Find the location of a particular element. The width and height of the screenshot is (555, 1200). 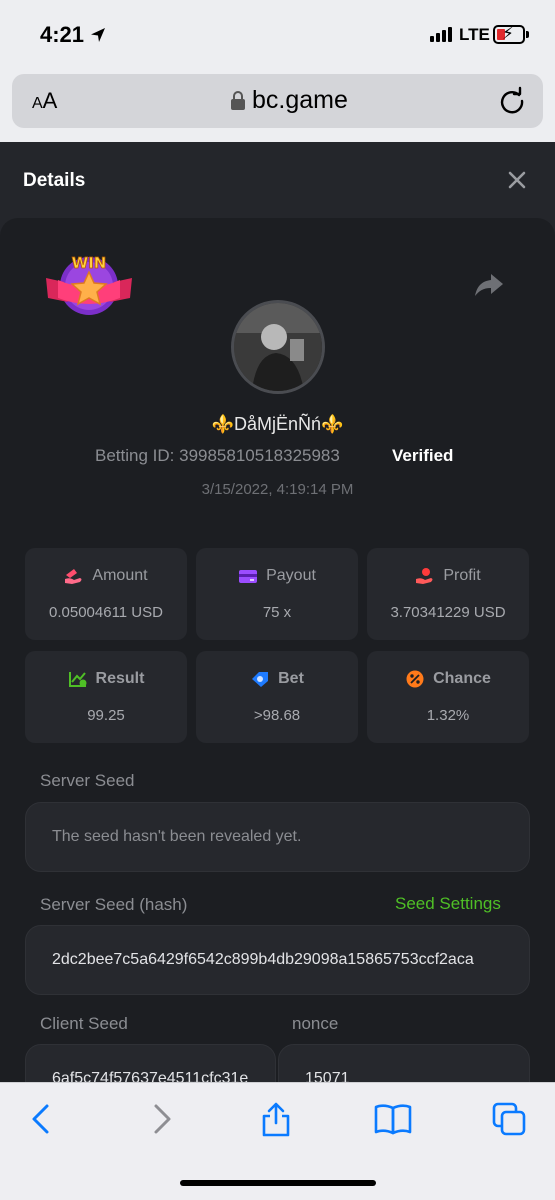

bookmarks-icon is located at coordinates (393, 1119).